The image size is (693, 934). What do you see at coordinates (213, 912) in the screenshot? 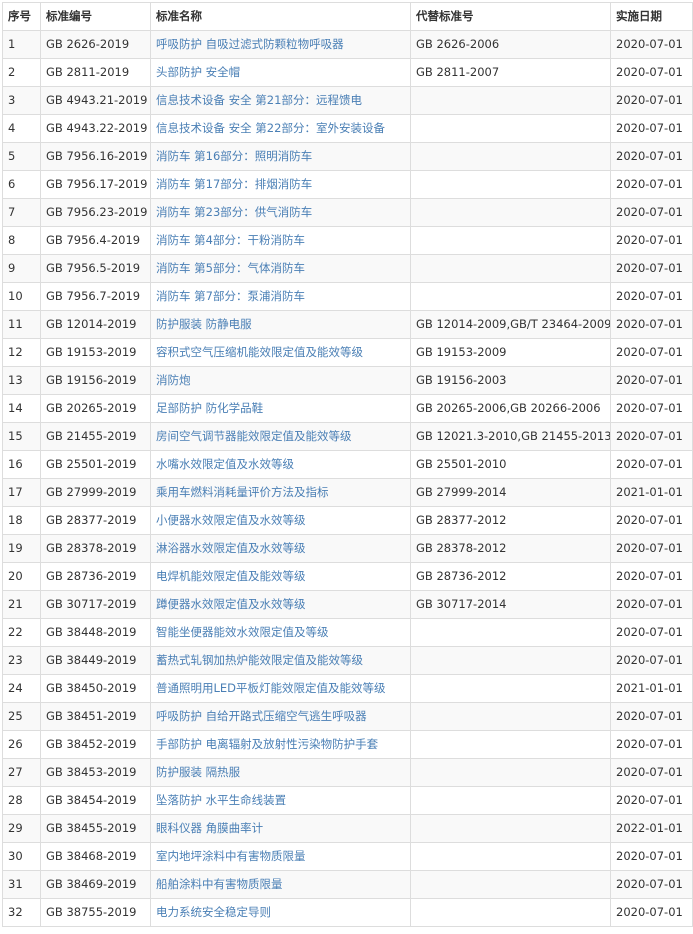
I see `standard-name-link: 电力系统安全稳定导则` at bounding box center [213, 912].